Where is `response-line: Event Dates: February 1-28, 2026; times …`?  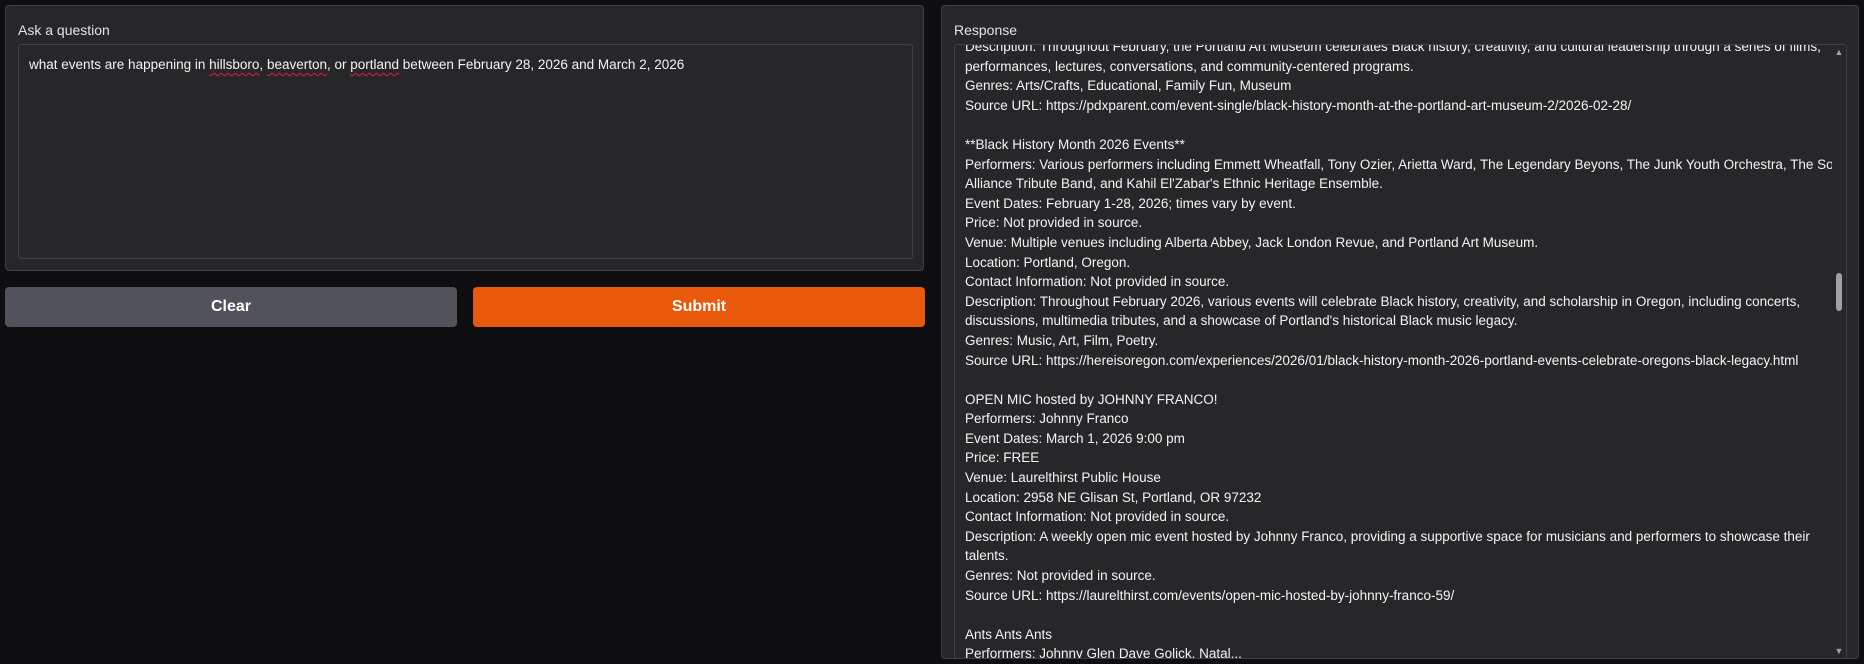 response-line: Event Dates: February 1-28, 2026; times … is located at coordinates (1130, 203).